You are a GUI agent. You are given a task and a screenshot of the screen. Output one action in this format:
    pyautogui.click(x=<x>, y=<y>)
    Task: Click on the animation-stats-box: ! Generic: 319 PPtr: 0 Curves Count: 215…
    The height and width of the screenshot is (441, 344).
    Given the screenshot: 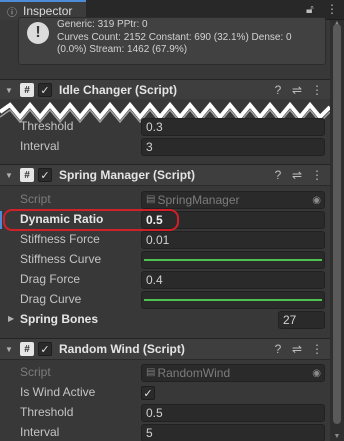 What is the action you would take?
    pyautogui.click(x=172, y=41)
    